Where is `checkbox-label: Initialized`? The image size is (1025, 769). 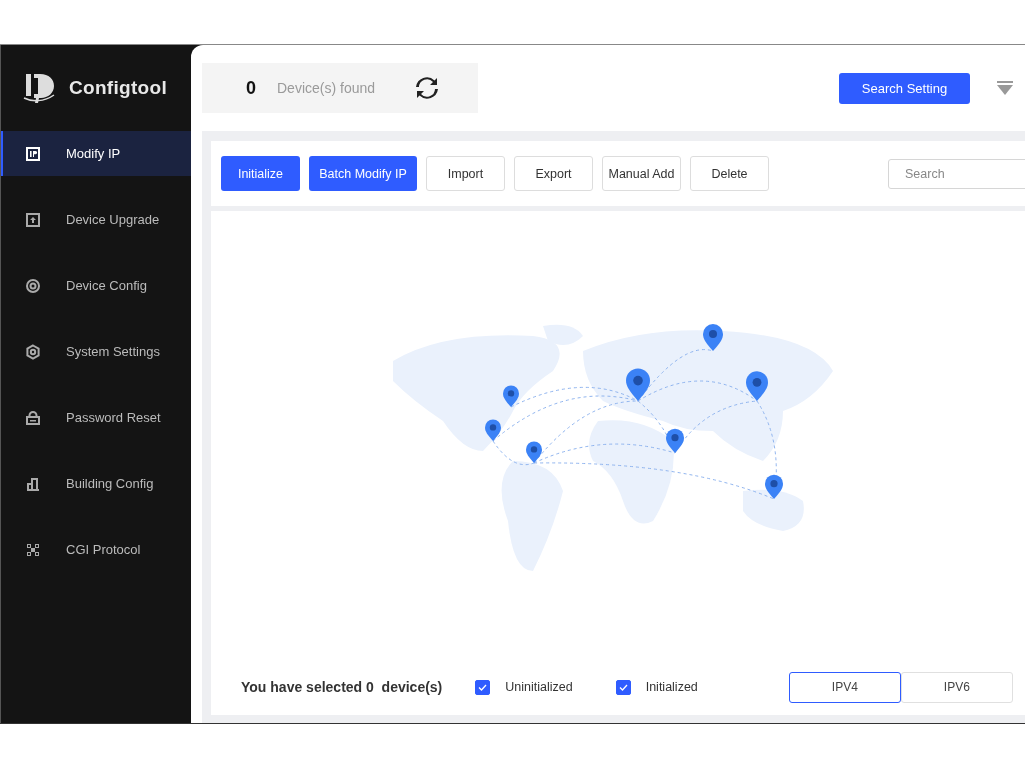
checkbox-label: Initialized is located at coordinates (671, 687).